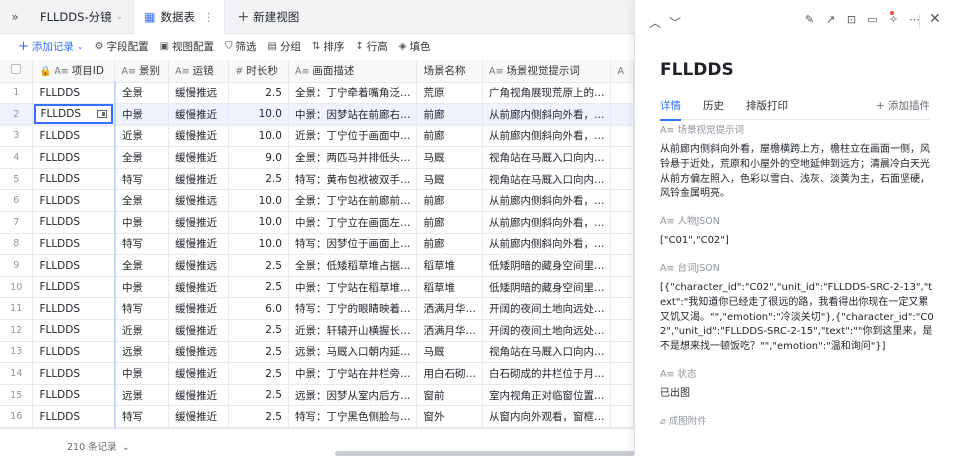  Describe the element at coordinates (809, 19) in the screenshot. I see `edit-icon: ✎` at that location.